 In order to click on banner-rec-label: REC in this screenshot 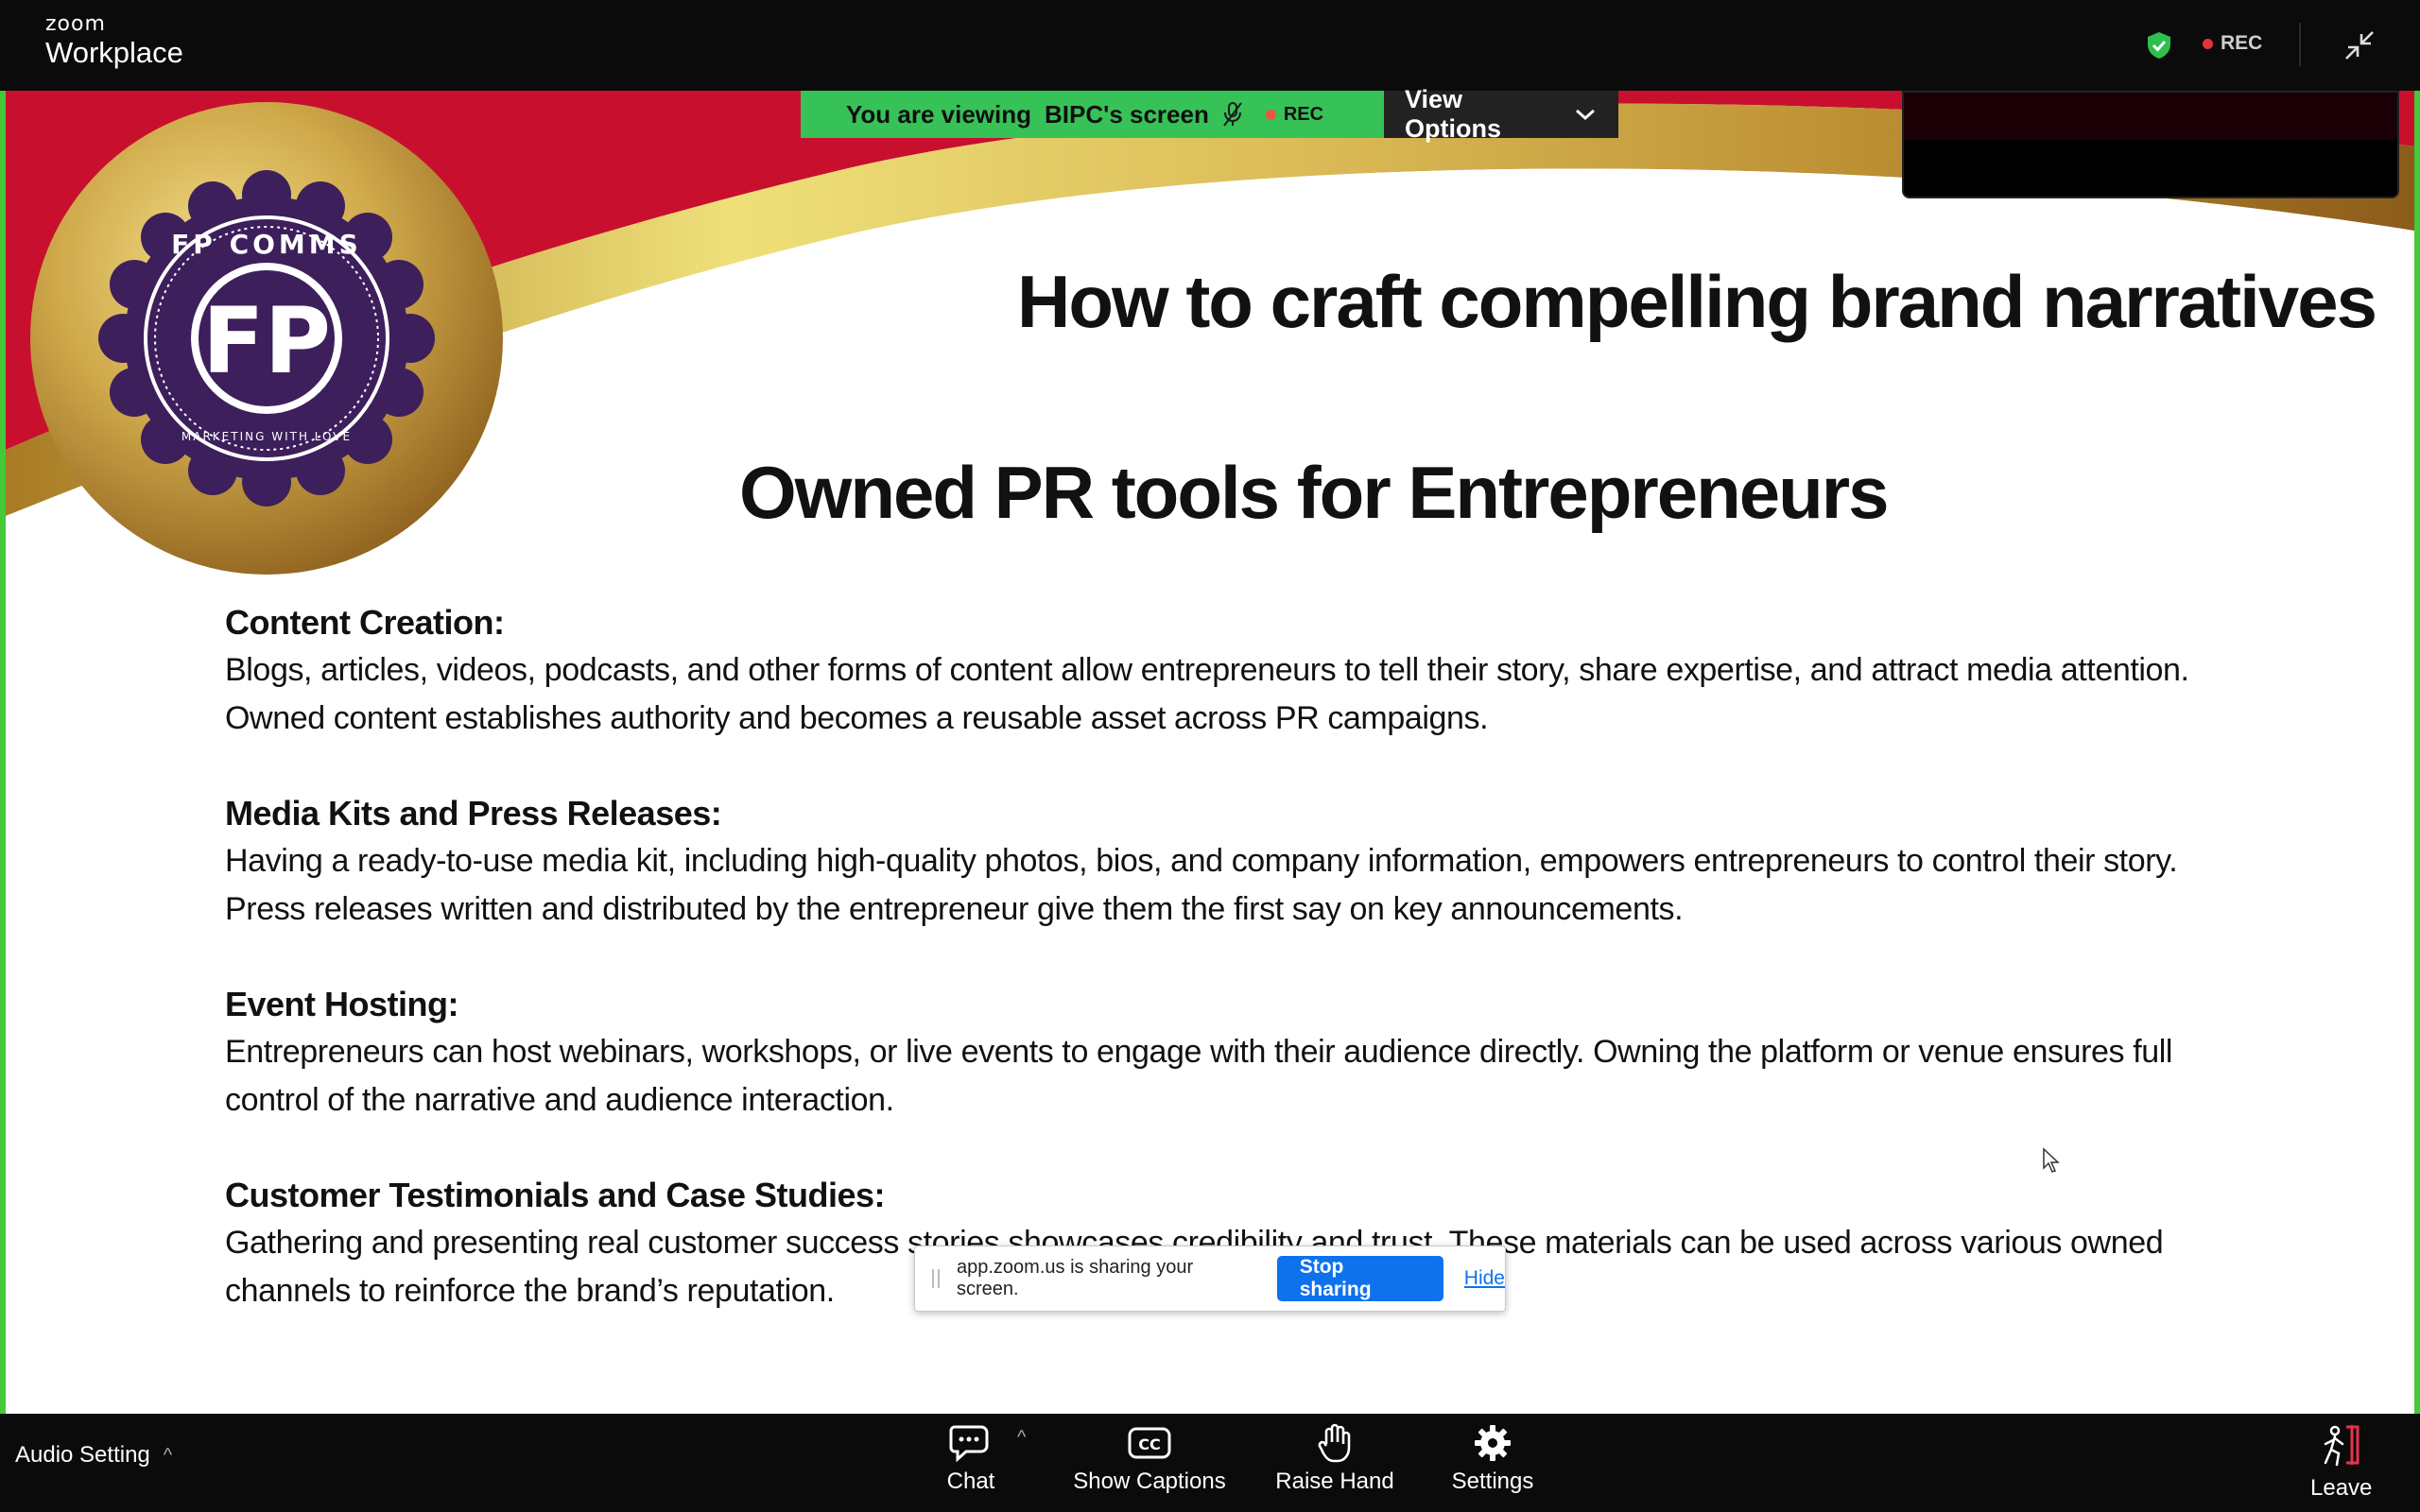, I will do `click(1303, 114)`.